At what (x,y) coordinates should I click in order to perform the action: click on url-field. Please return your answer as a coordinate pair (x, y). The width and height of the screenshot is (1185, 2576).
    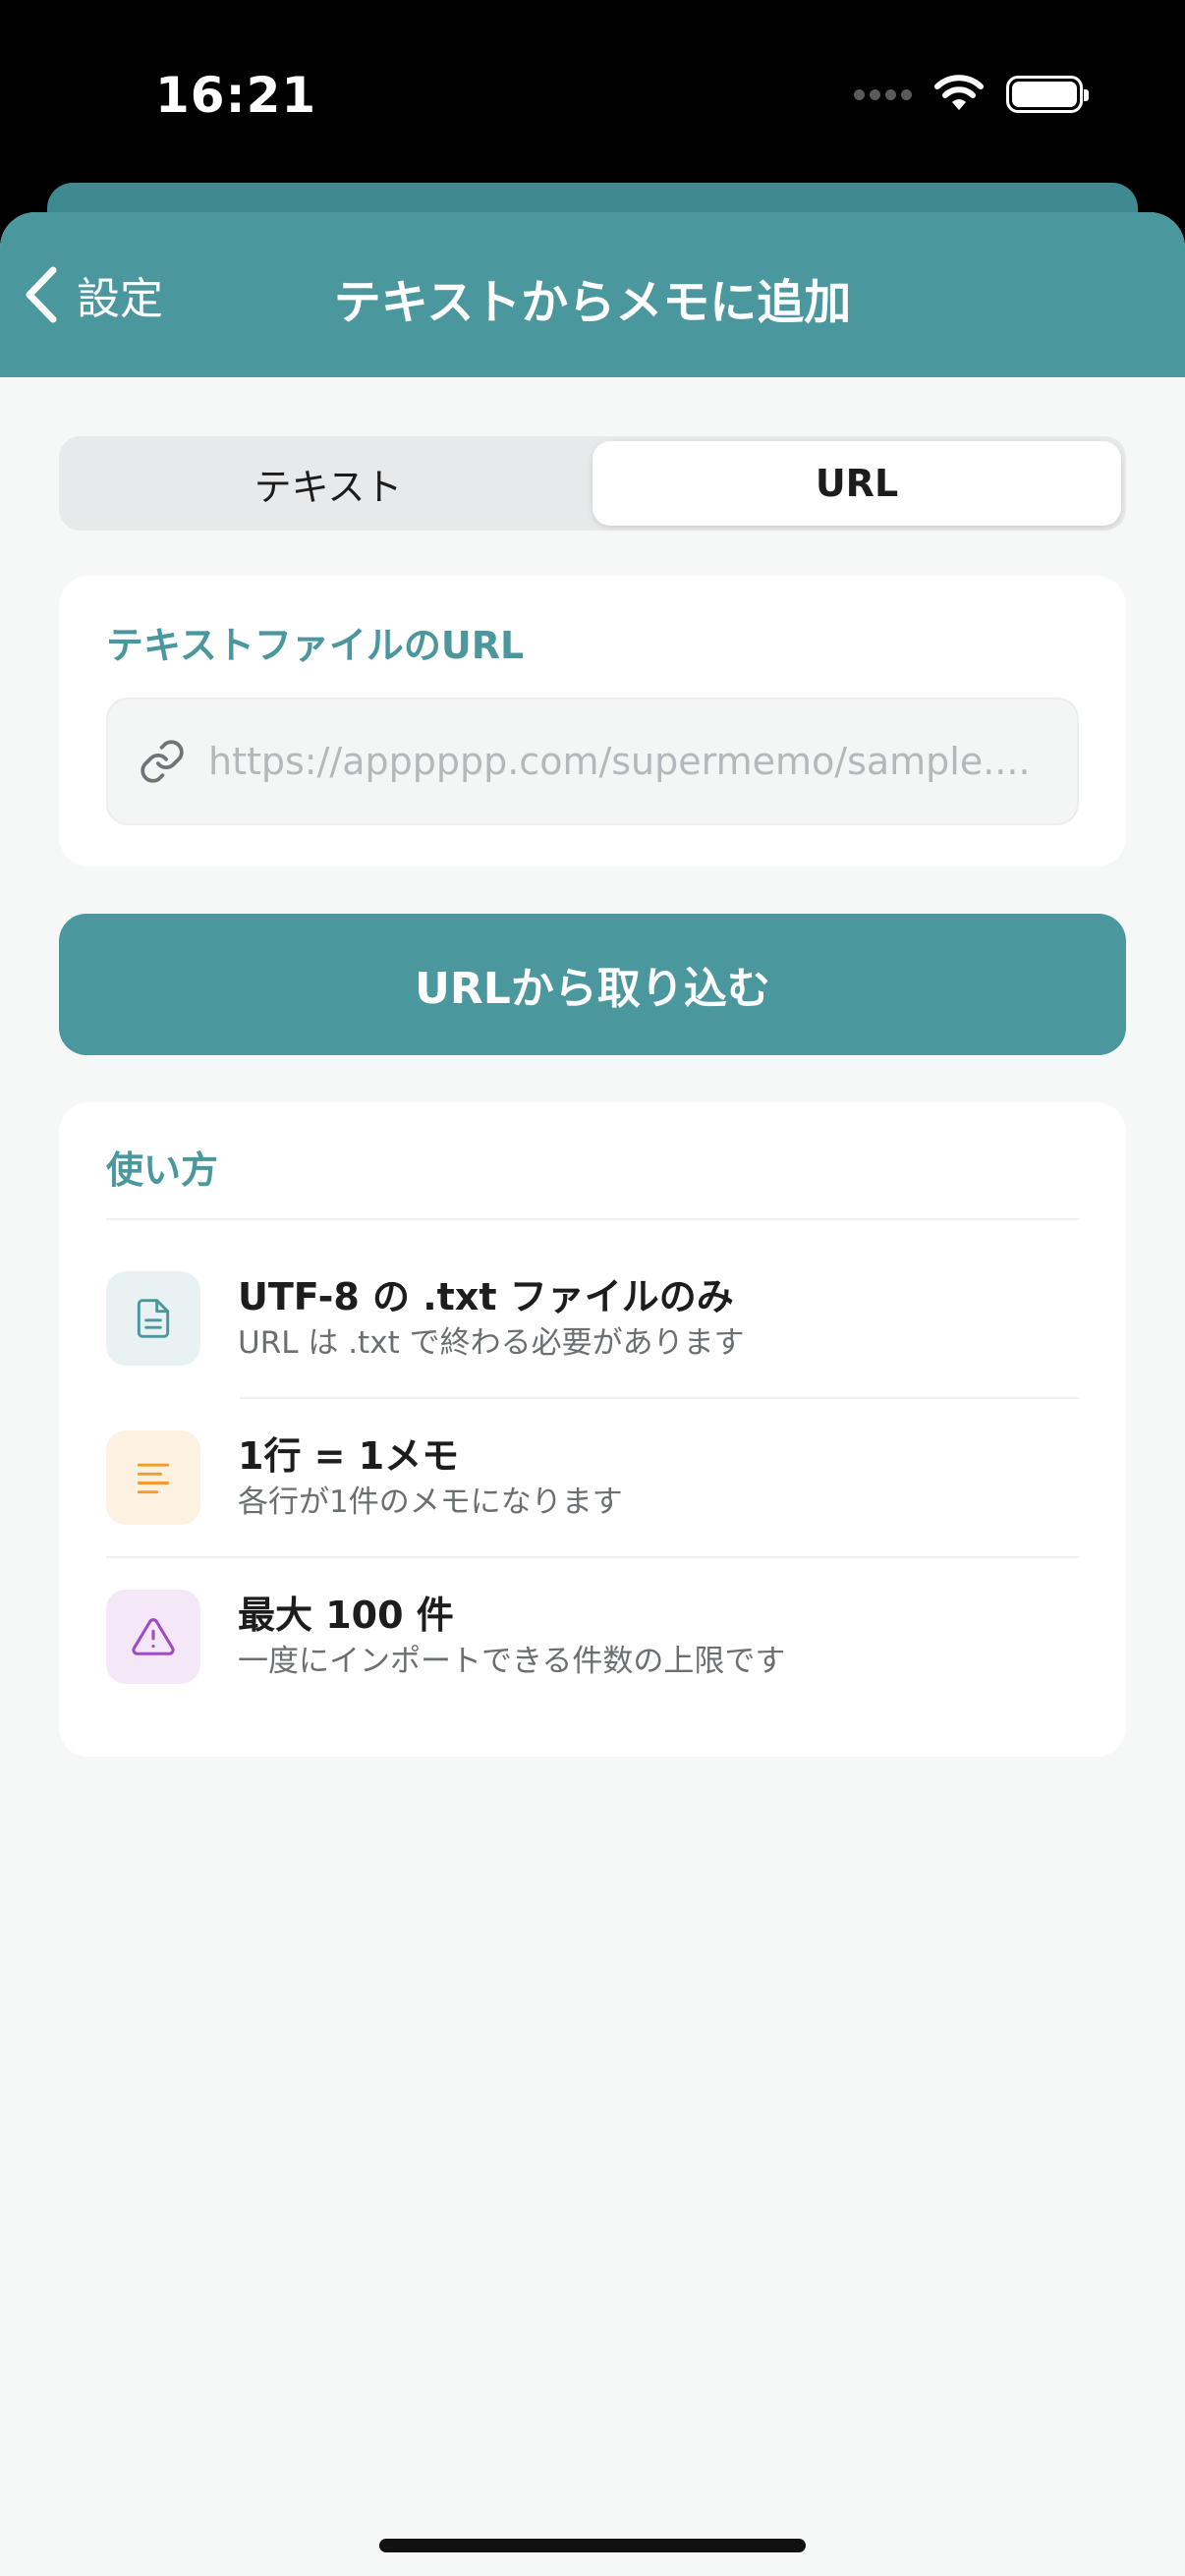
    Looking at the image, I should click on (592, 761).